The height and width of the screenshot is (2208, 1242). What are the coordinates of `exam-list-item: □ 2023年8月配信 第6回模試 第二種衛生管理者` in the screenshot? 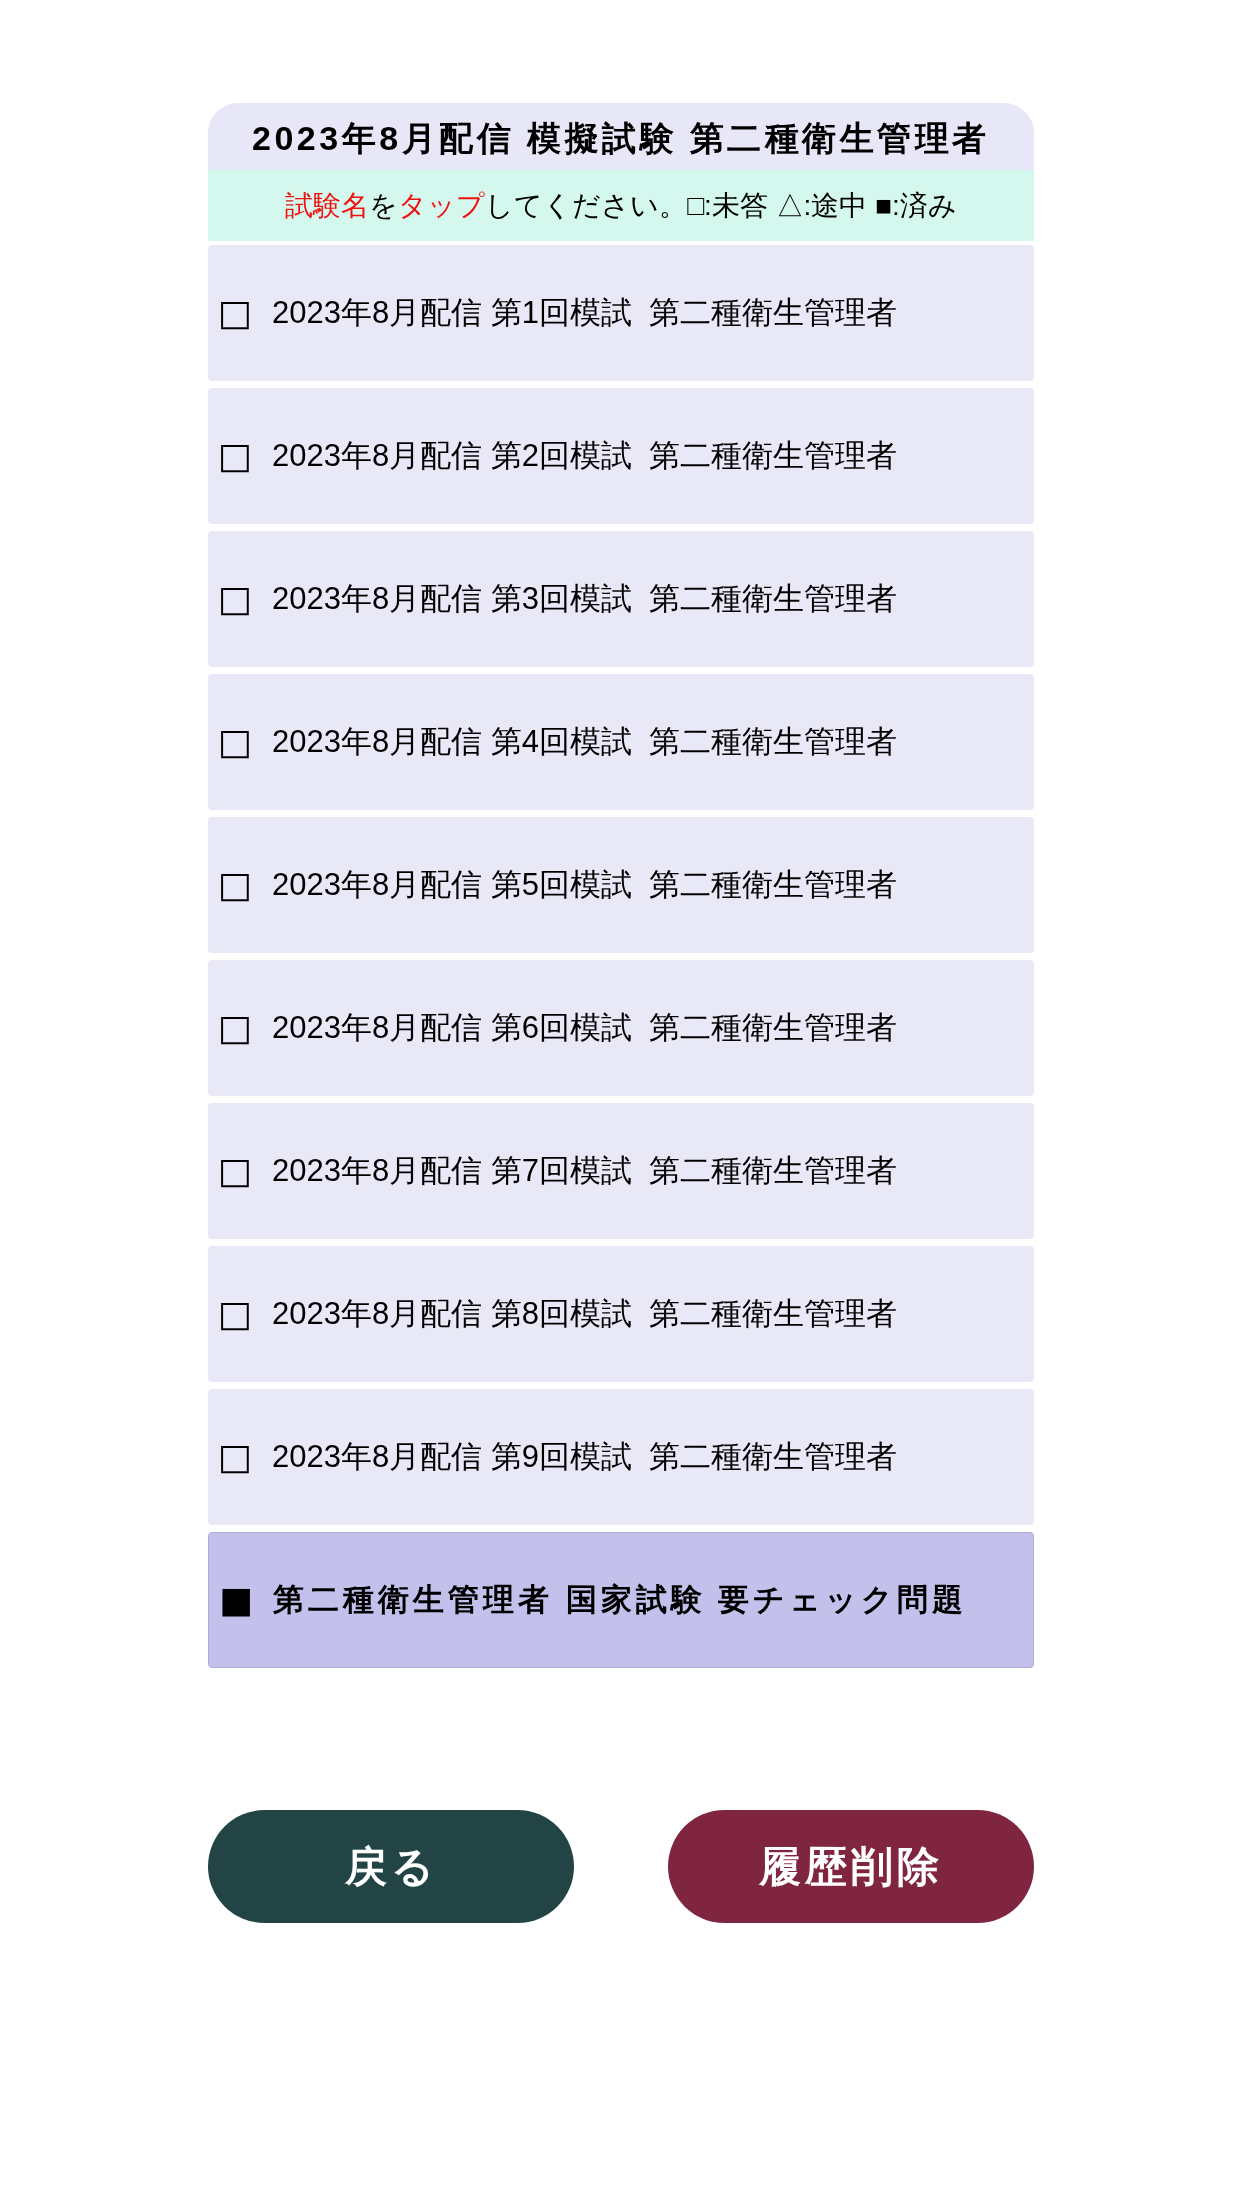 It's located at (621, 1028).